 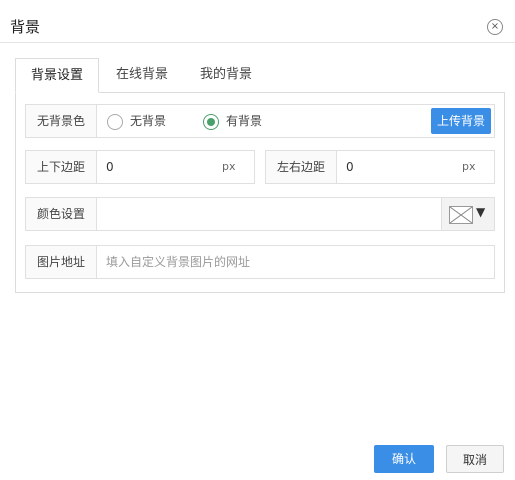 I want to click on tab-my-backgrounds: 我的背景, so click(x=226, y=74).